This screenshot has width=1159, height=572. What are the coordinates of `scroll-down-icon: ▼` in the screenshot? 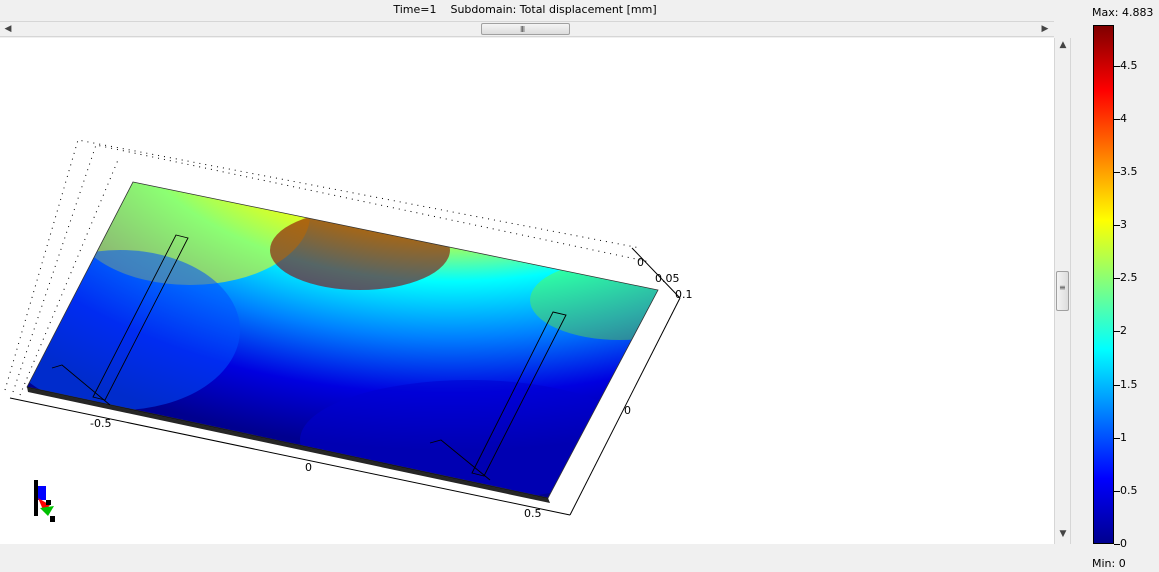 It's located at (1063, 534).